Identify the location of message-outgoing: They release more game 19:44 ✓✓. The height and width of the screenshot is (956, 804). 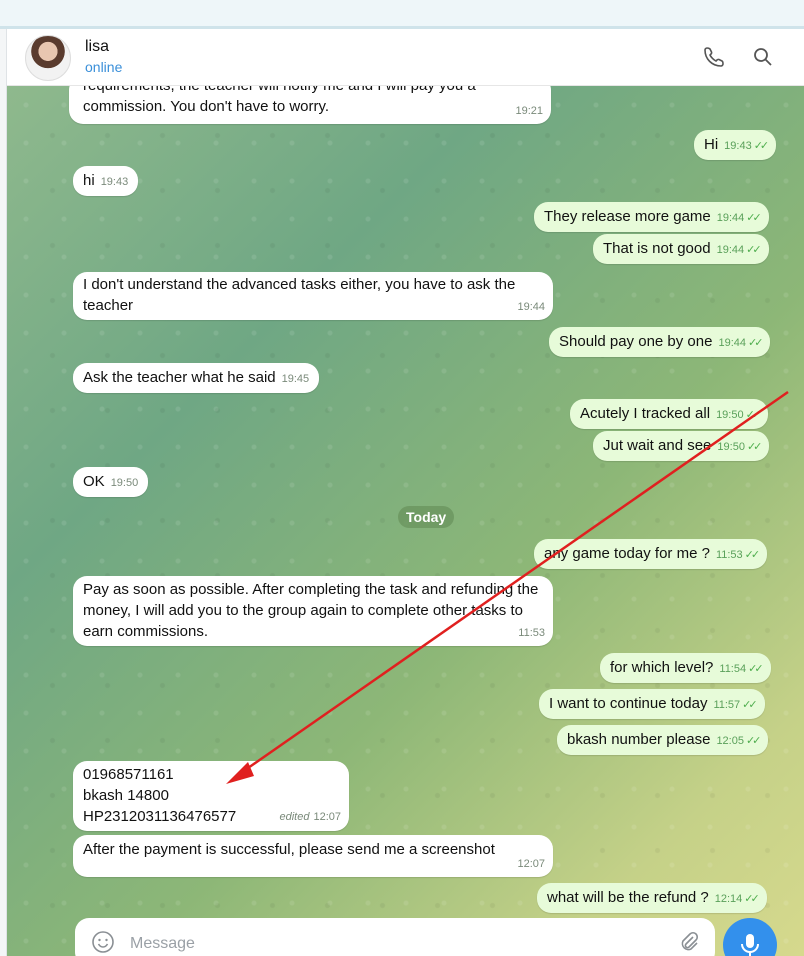
(651, 217).